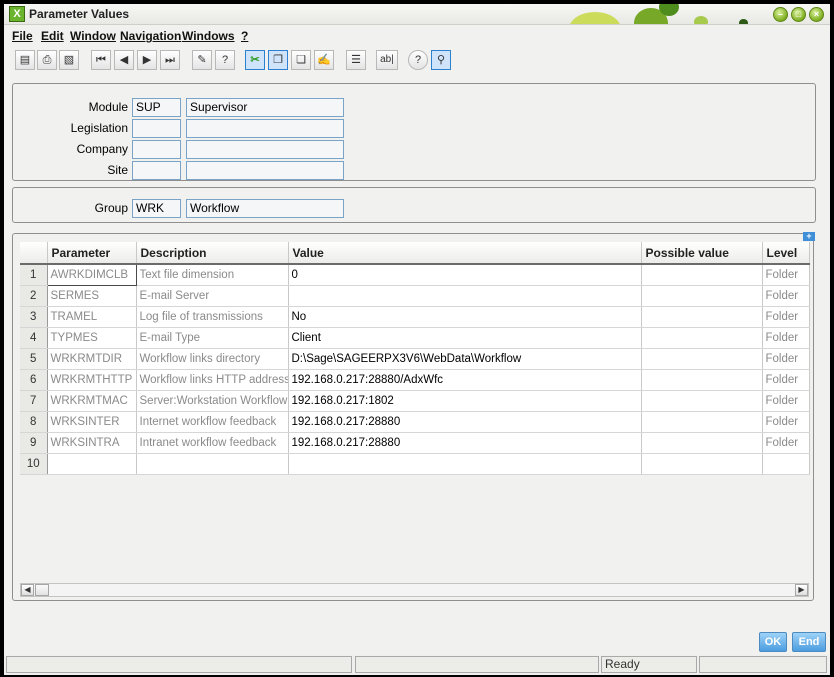 The width and height of the screenshot is (834, 677). I want to click on search-icon: ⚲, so click(441, 60).